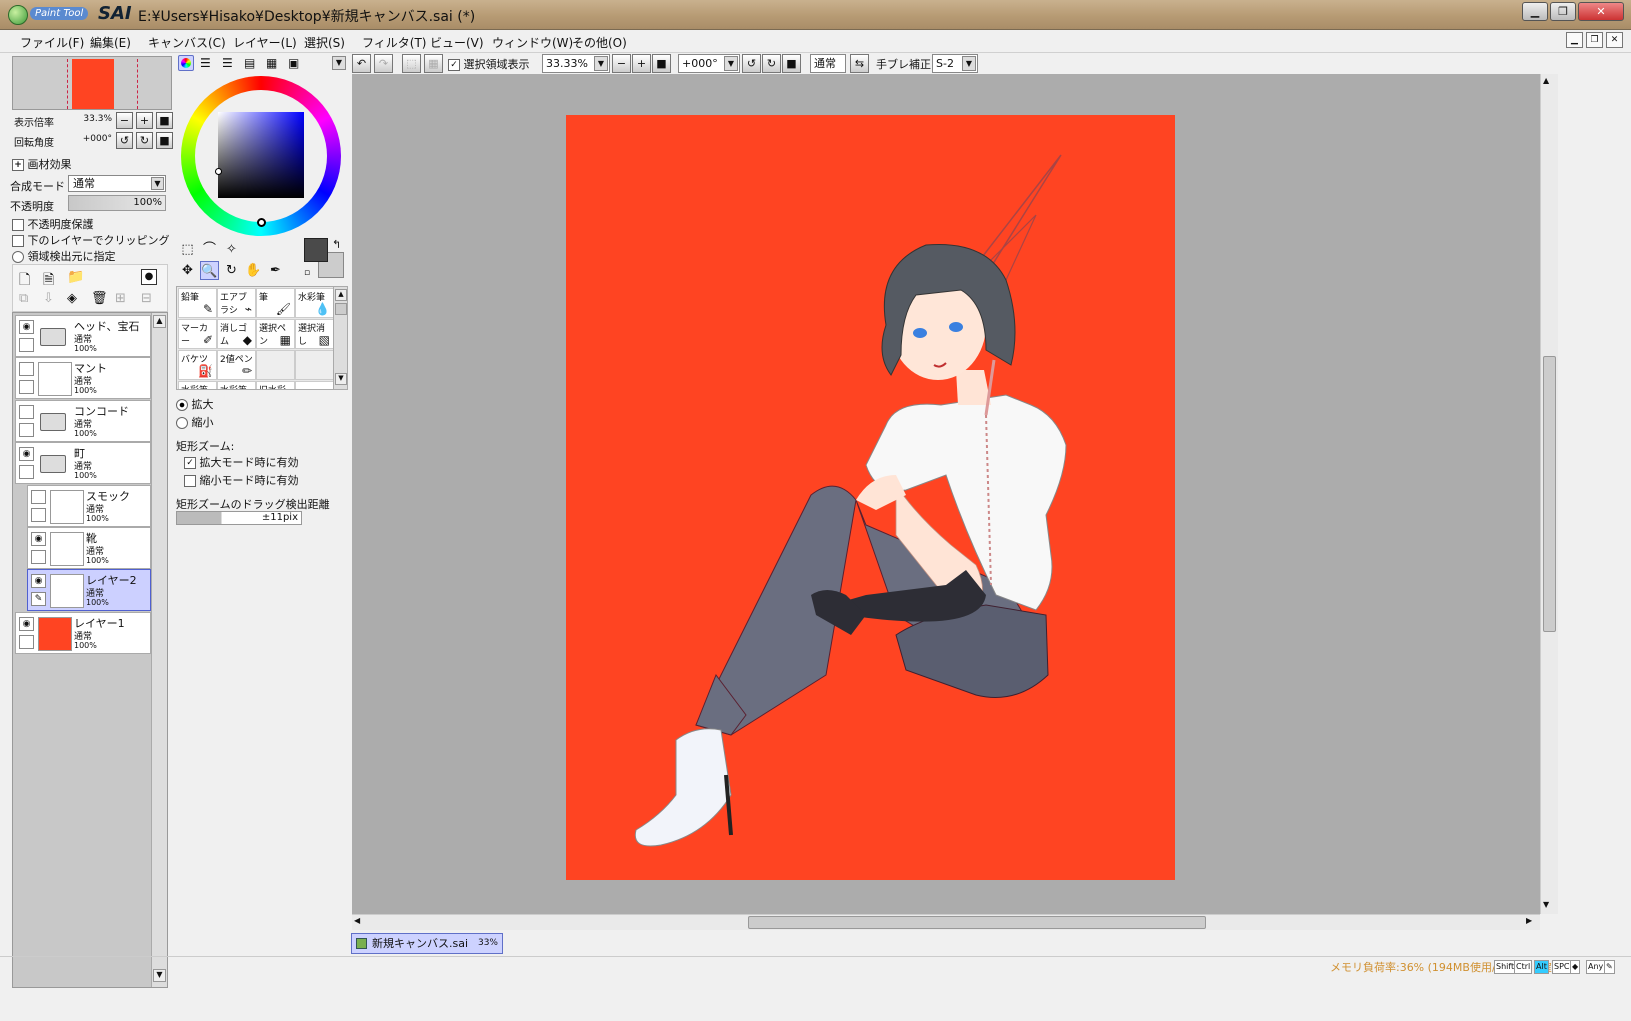 This screenshot has width=1631, height=1021. I want to click on drag-distance-slider: ±11pix, so click(239, 518).